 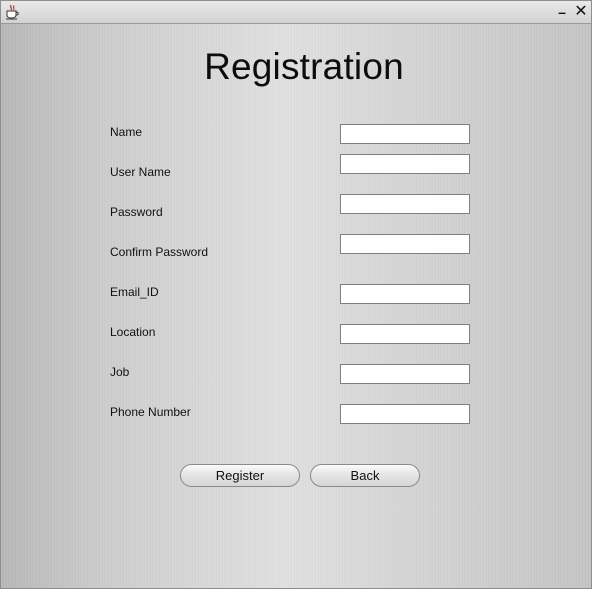 What do you see at coordinates (150, 412) in the screenshot?
I see `phone-number-label: Phone Number` at bounding box center [150, 412].